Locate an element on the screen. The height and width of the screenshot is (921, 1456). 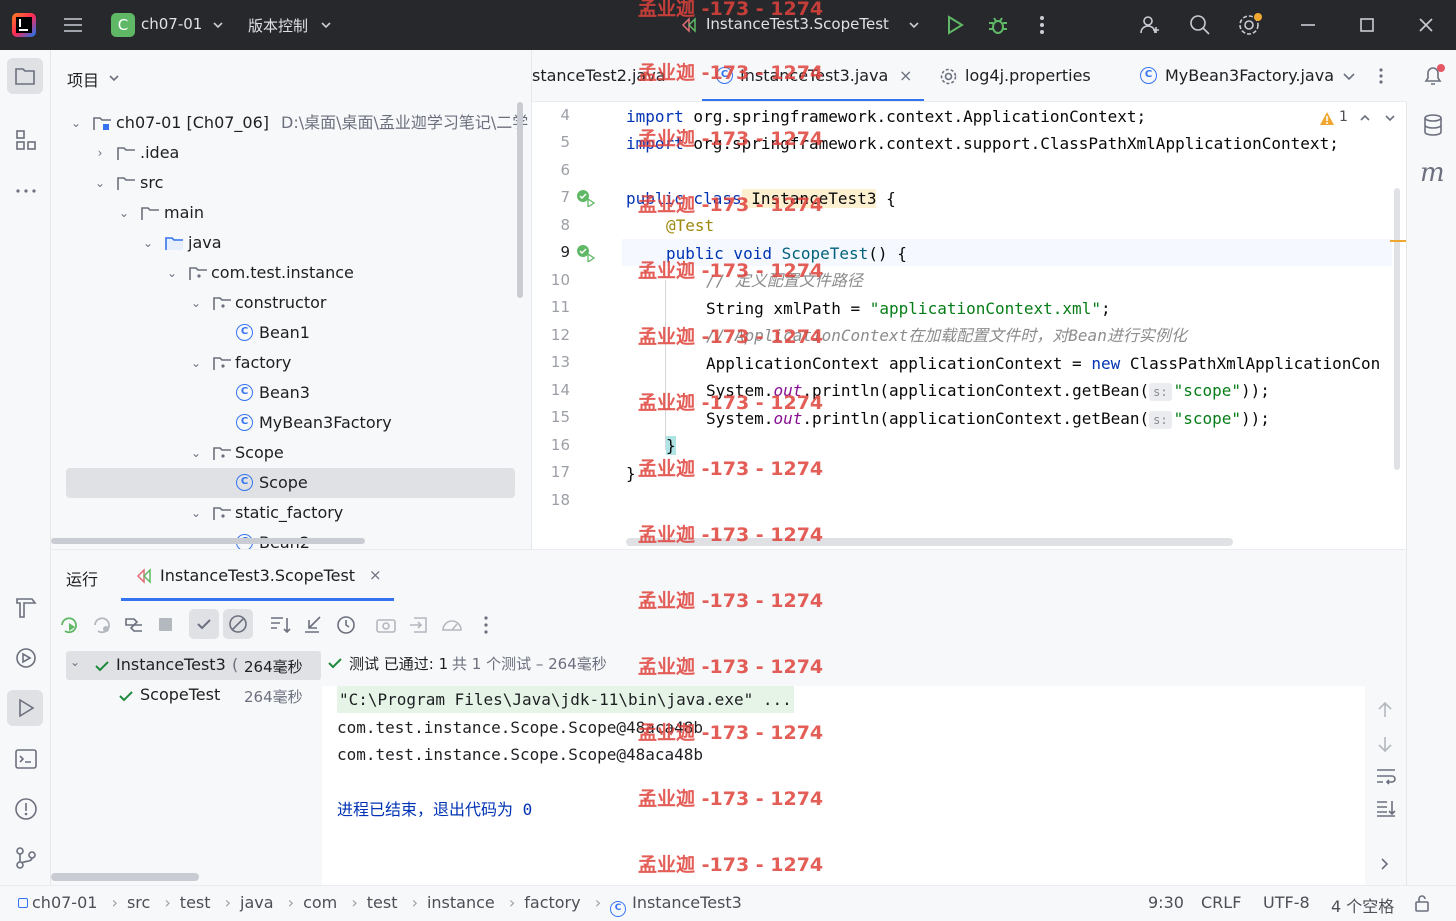
scroll-to-end-icon is located at coordinates (1386, 808).